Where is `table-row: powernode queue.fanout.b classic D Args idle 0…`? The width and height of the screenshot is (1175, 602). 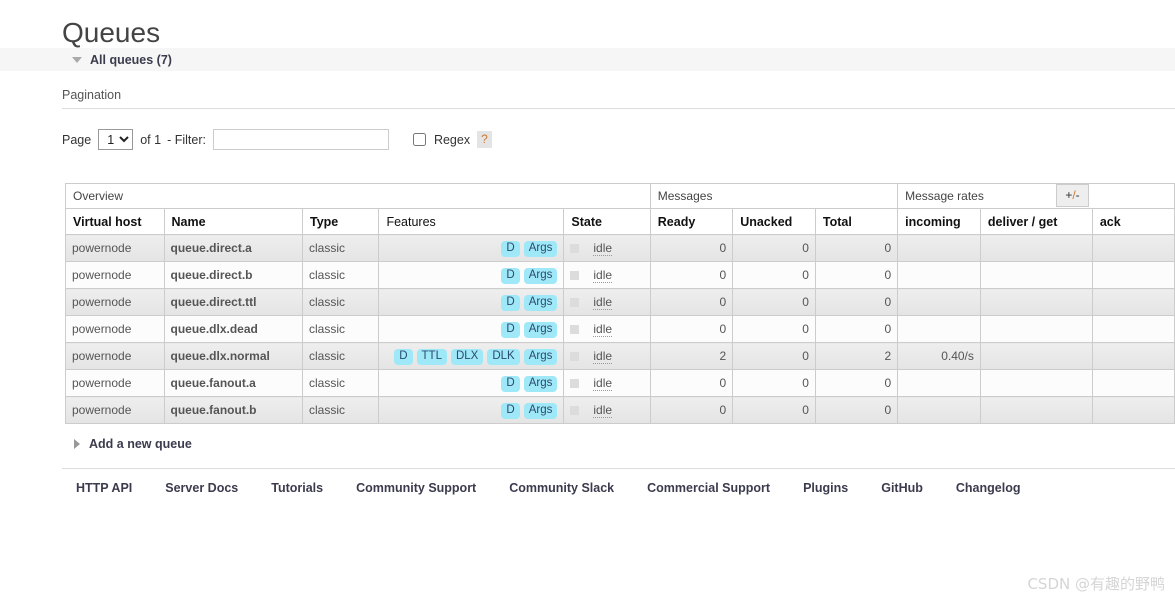
table-row: powernode queue.fanout.b classic D Args idle 0… is located at coordinates (620, 410).